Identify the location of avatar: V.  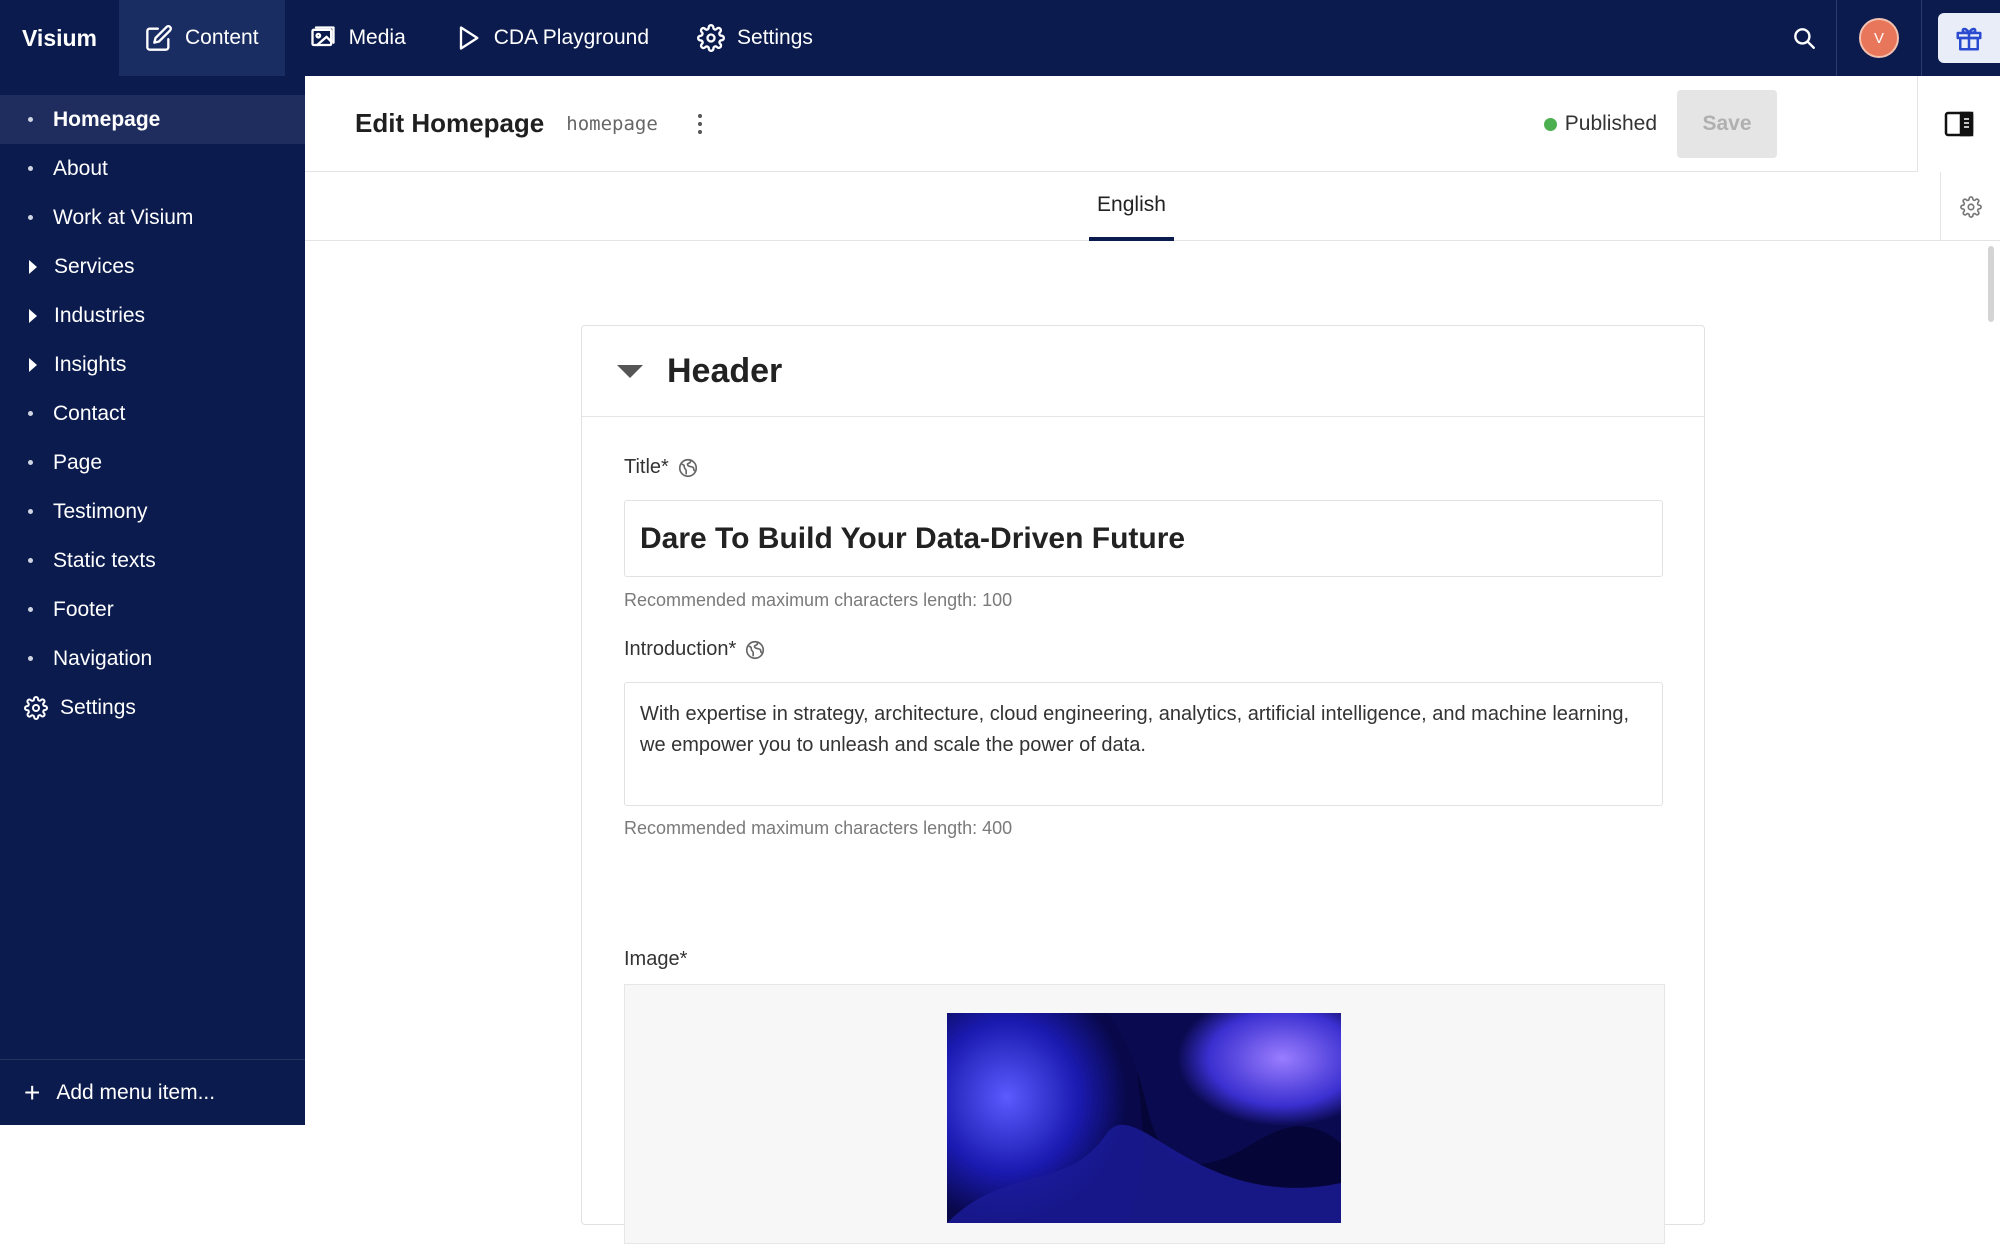
(1879, 38).